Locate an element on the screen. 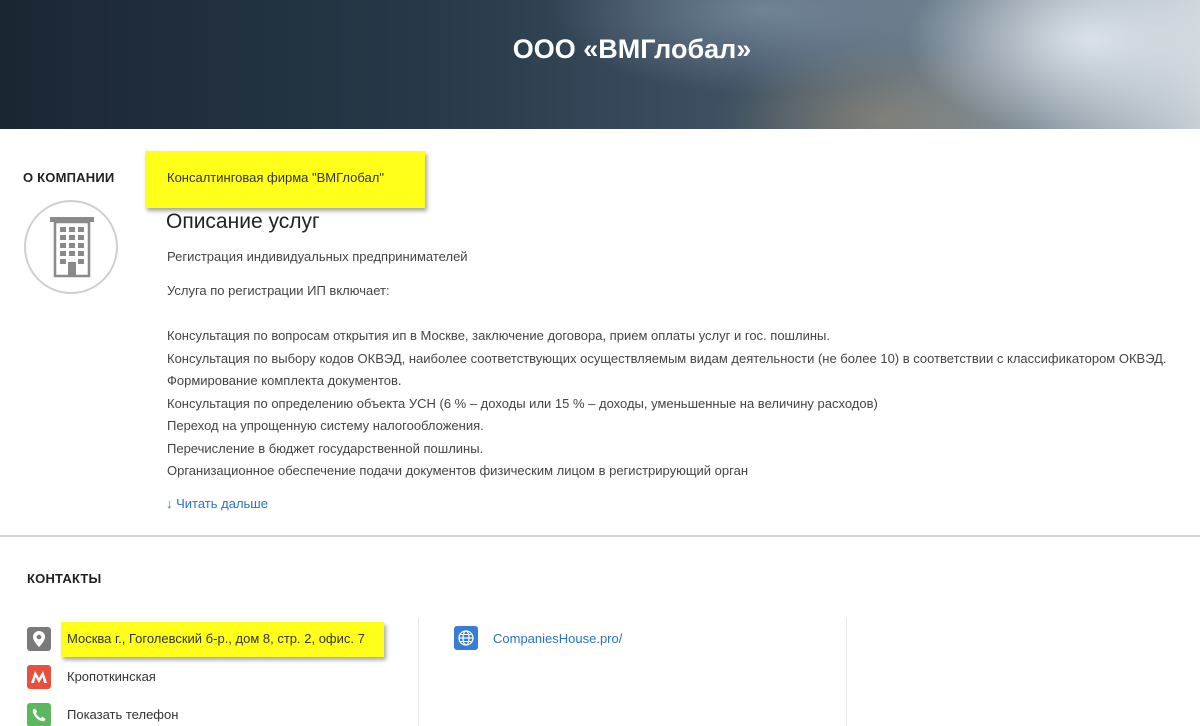  show-phone-link: Показать телефон is located at coordinates (122, 714).